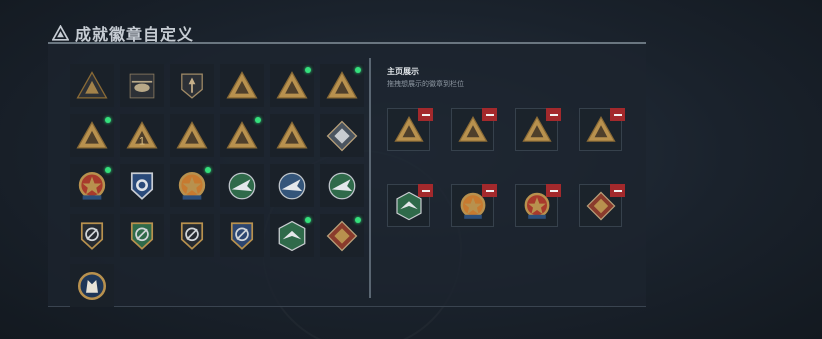 The width and height of the screenshot is (822, 339). Describe the element at coordinates (425, 84) in the screenshot. I see `showcase-subtitle: 拖拽想展示的徽章到栏位` at that location.